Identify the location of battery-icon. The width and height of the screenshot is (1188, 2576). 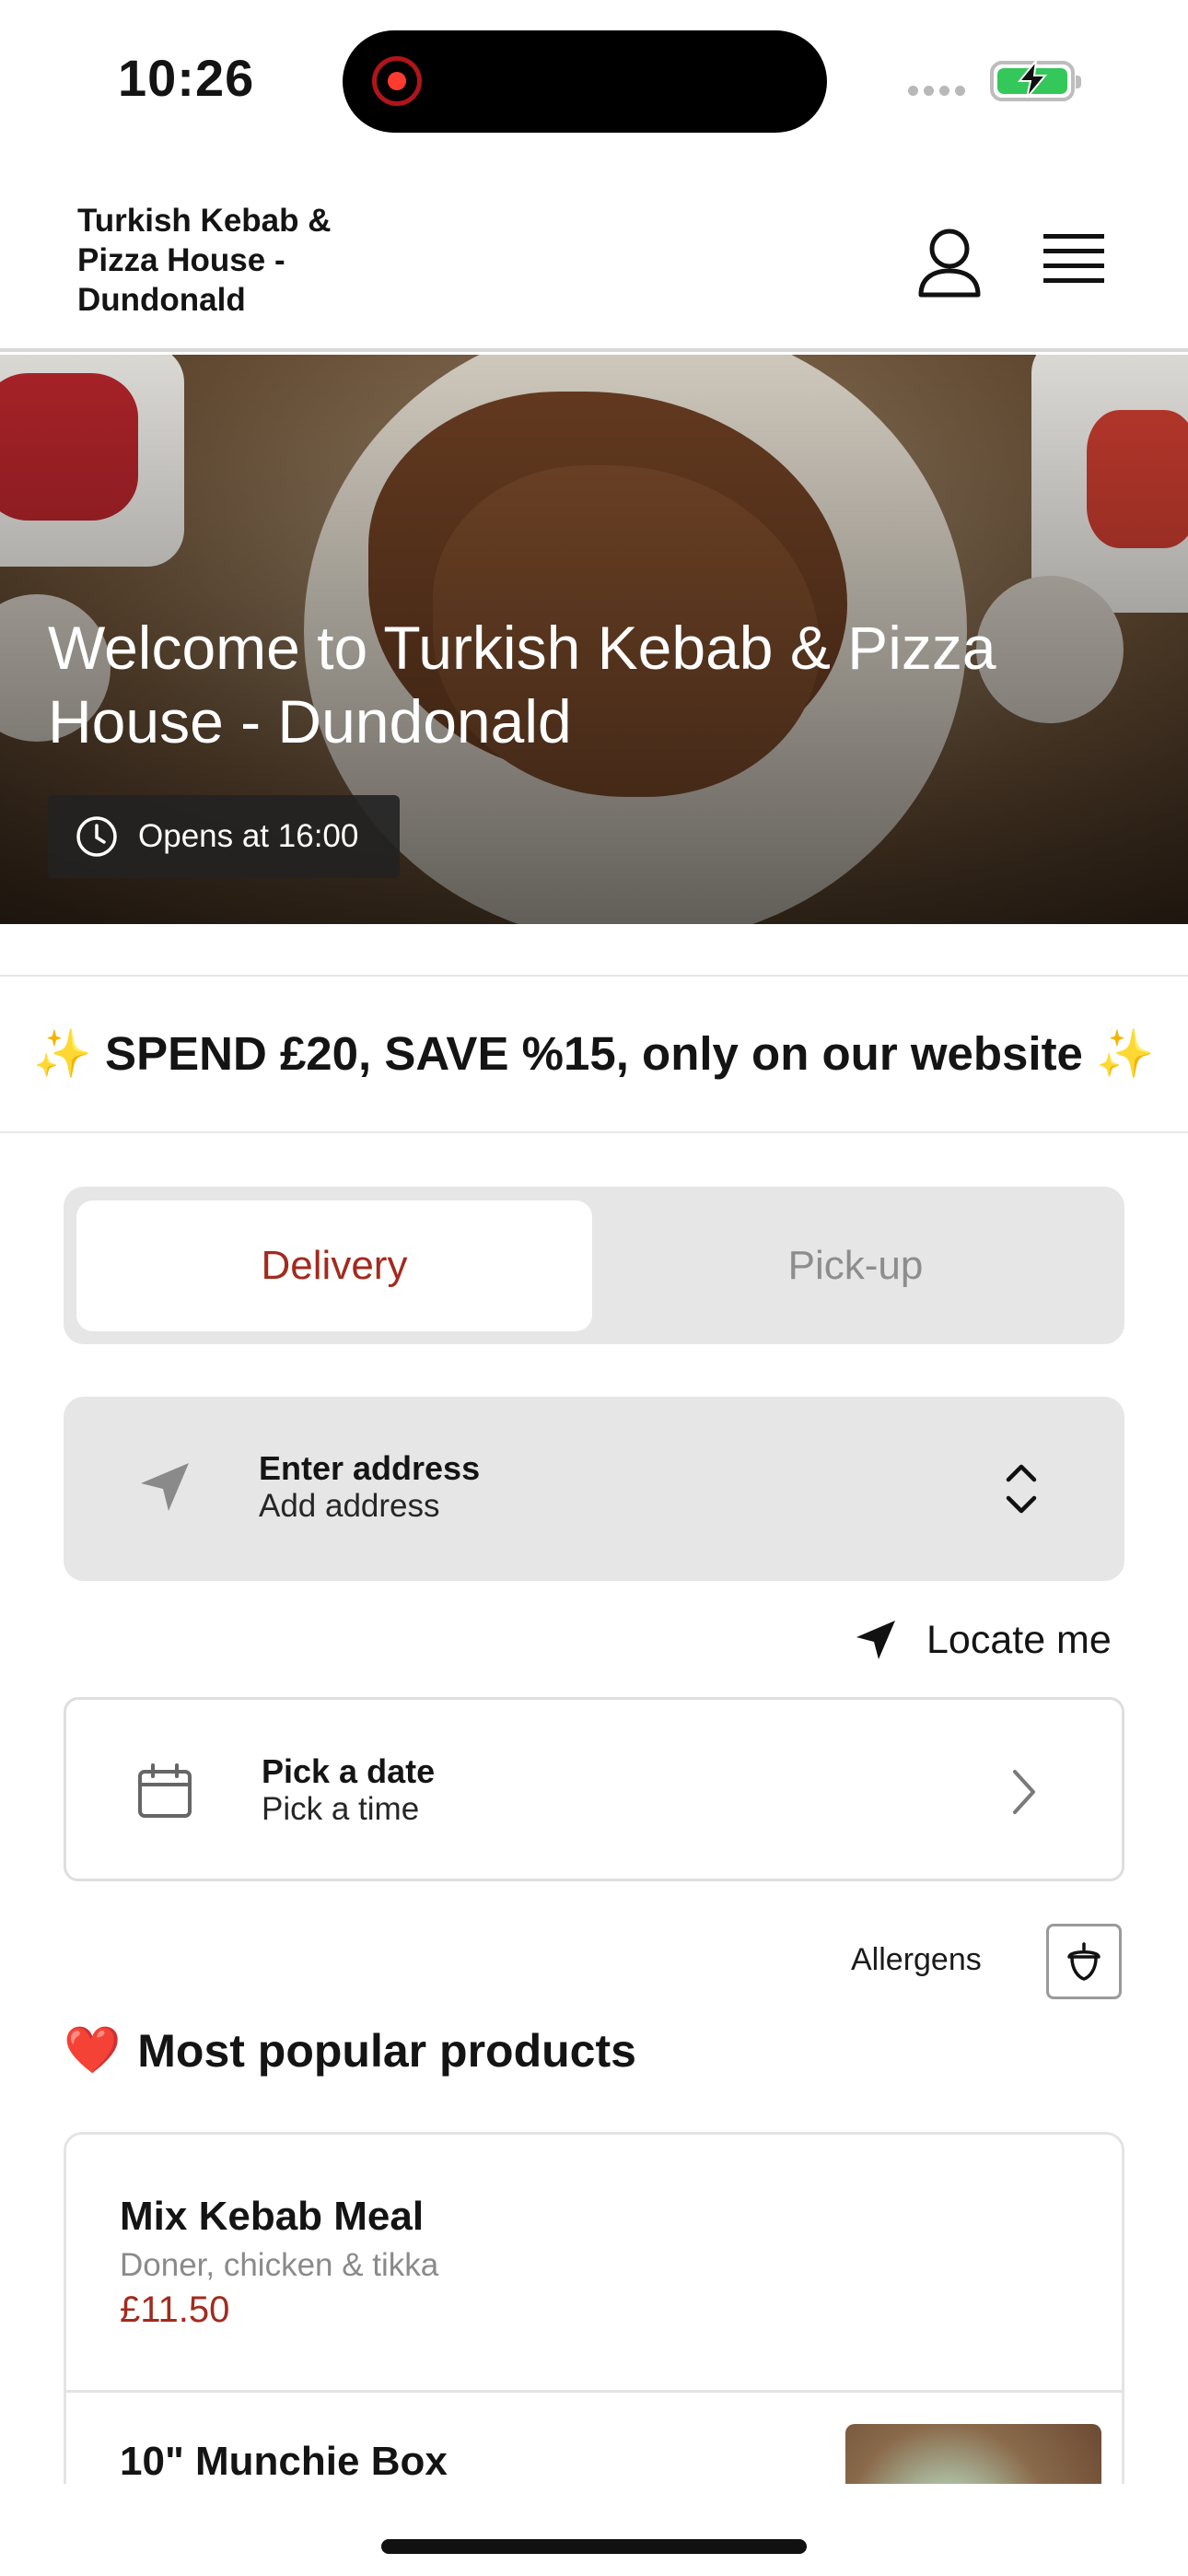
(1035, 80).